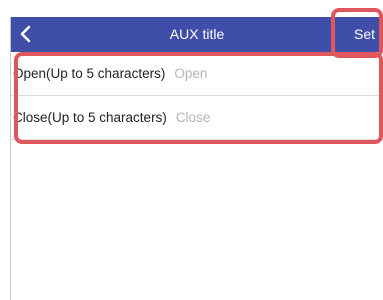 Image resolution: width=383 pixels, height=300 pixels. Describe the element at coordinates (249, 73) in the screenshot. I see `open-input` at that location.